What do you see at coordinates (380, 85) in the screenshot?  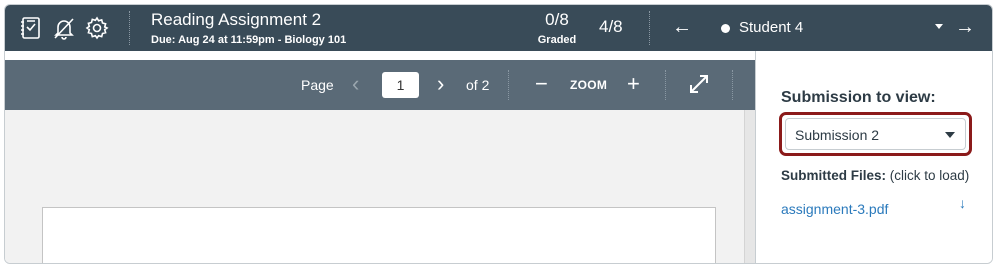 I see `viewer-toolbar: Page ‹ › of 2 − ZOOM +` at bounding box center [380, 85].